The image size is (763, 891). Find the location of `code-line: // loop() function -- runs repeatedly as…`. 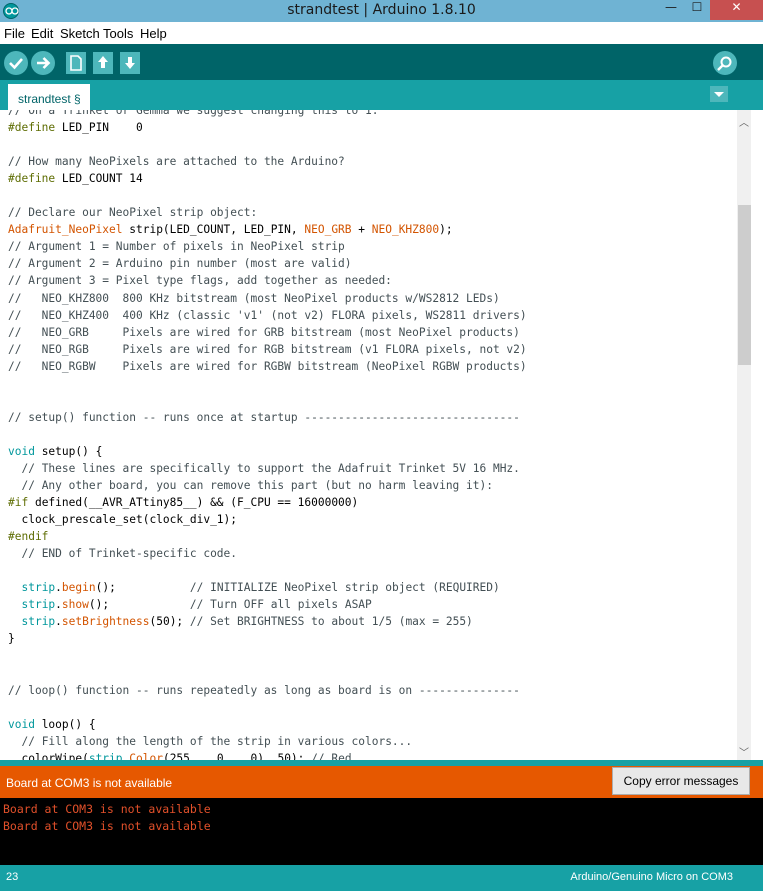

code-line: // loop() function -- runs repeatedly as… is located at coordinates (264, 690).